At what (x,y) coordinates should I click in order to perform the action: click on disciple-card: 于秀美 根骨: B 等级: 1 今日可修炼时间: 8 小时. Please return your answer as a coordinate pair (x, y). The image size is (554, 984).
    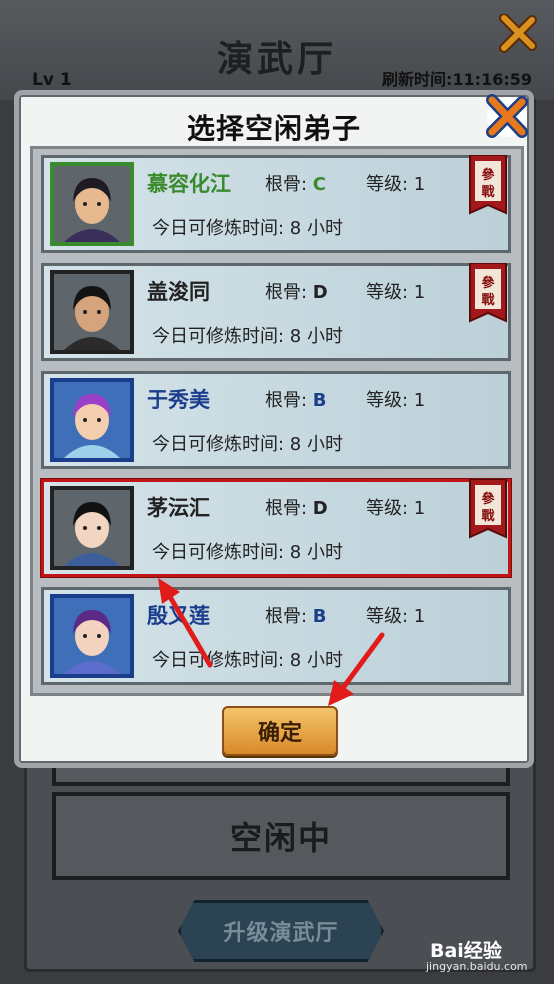
    Looking at the image, I should click on (276, 420).